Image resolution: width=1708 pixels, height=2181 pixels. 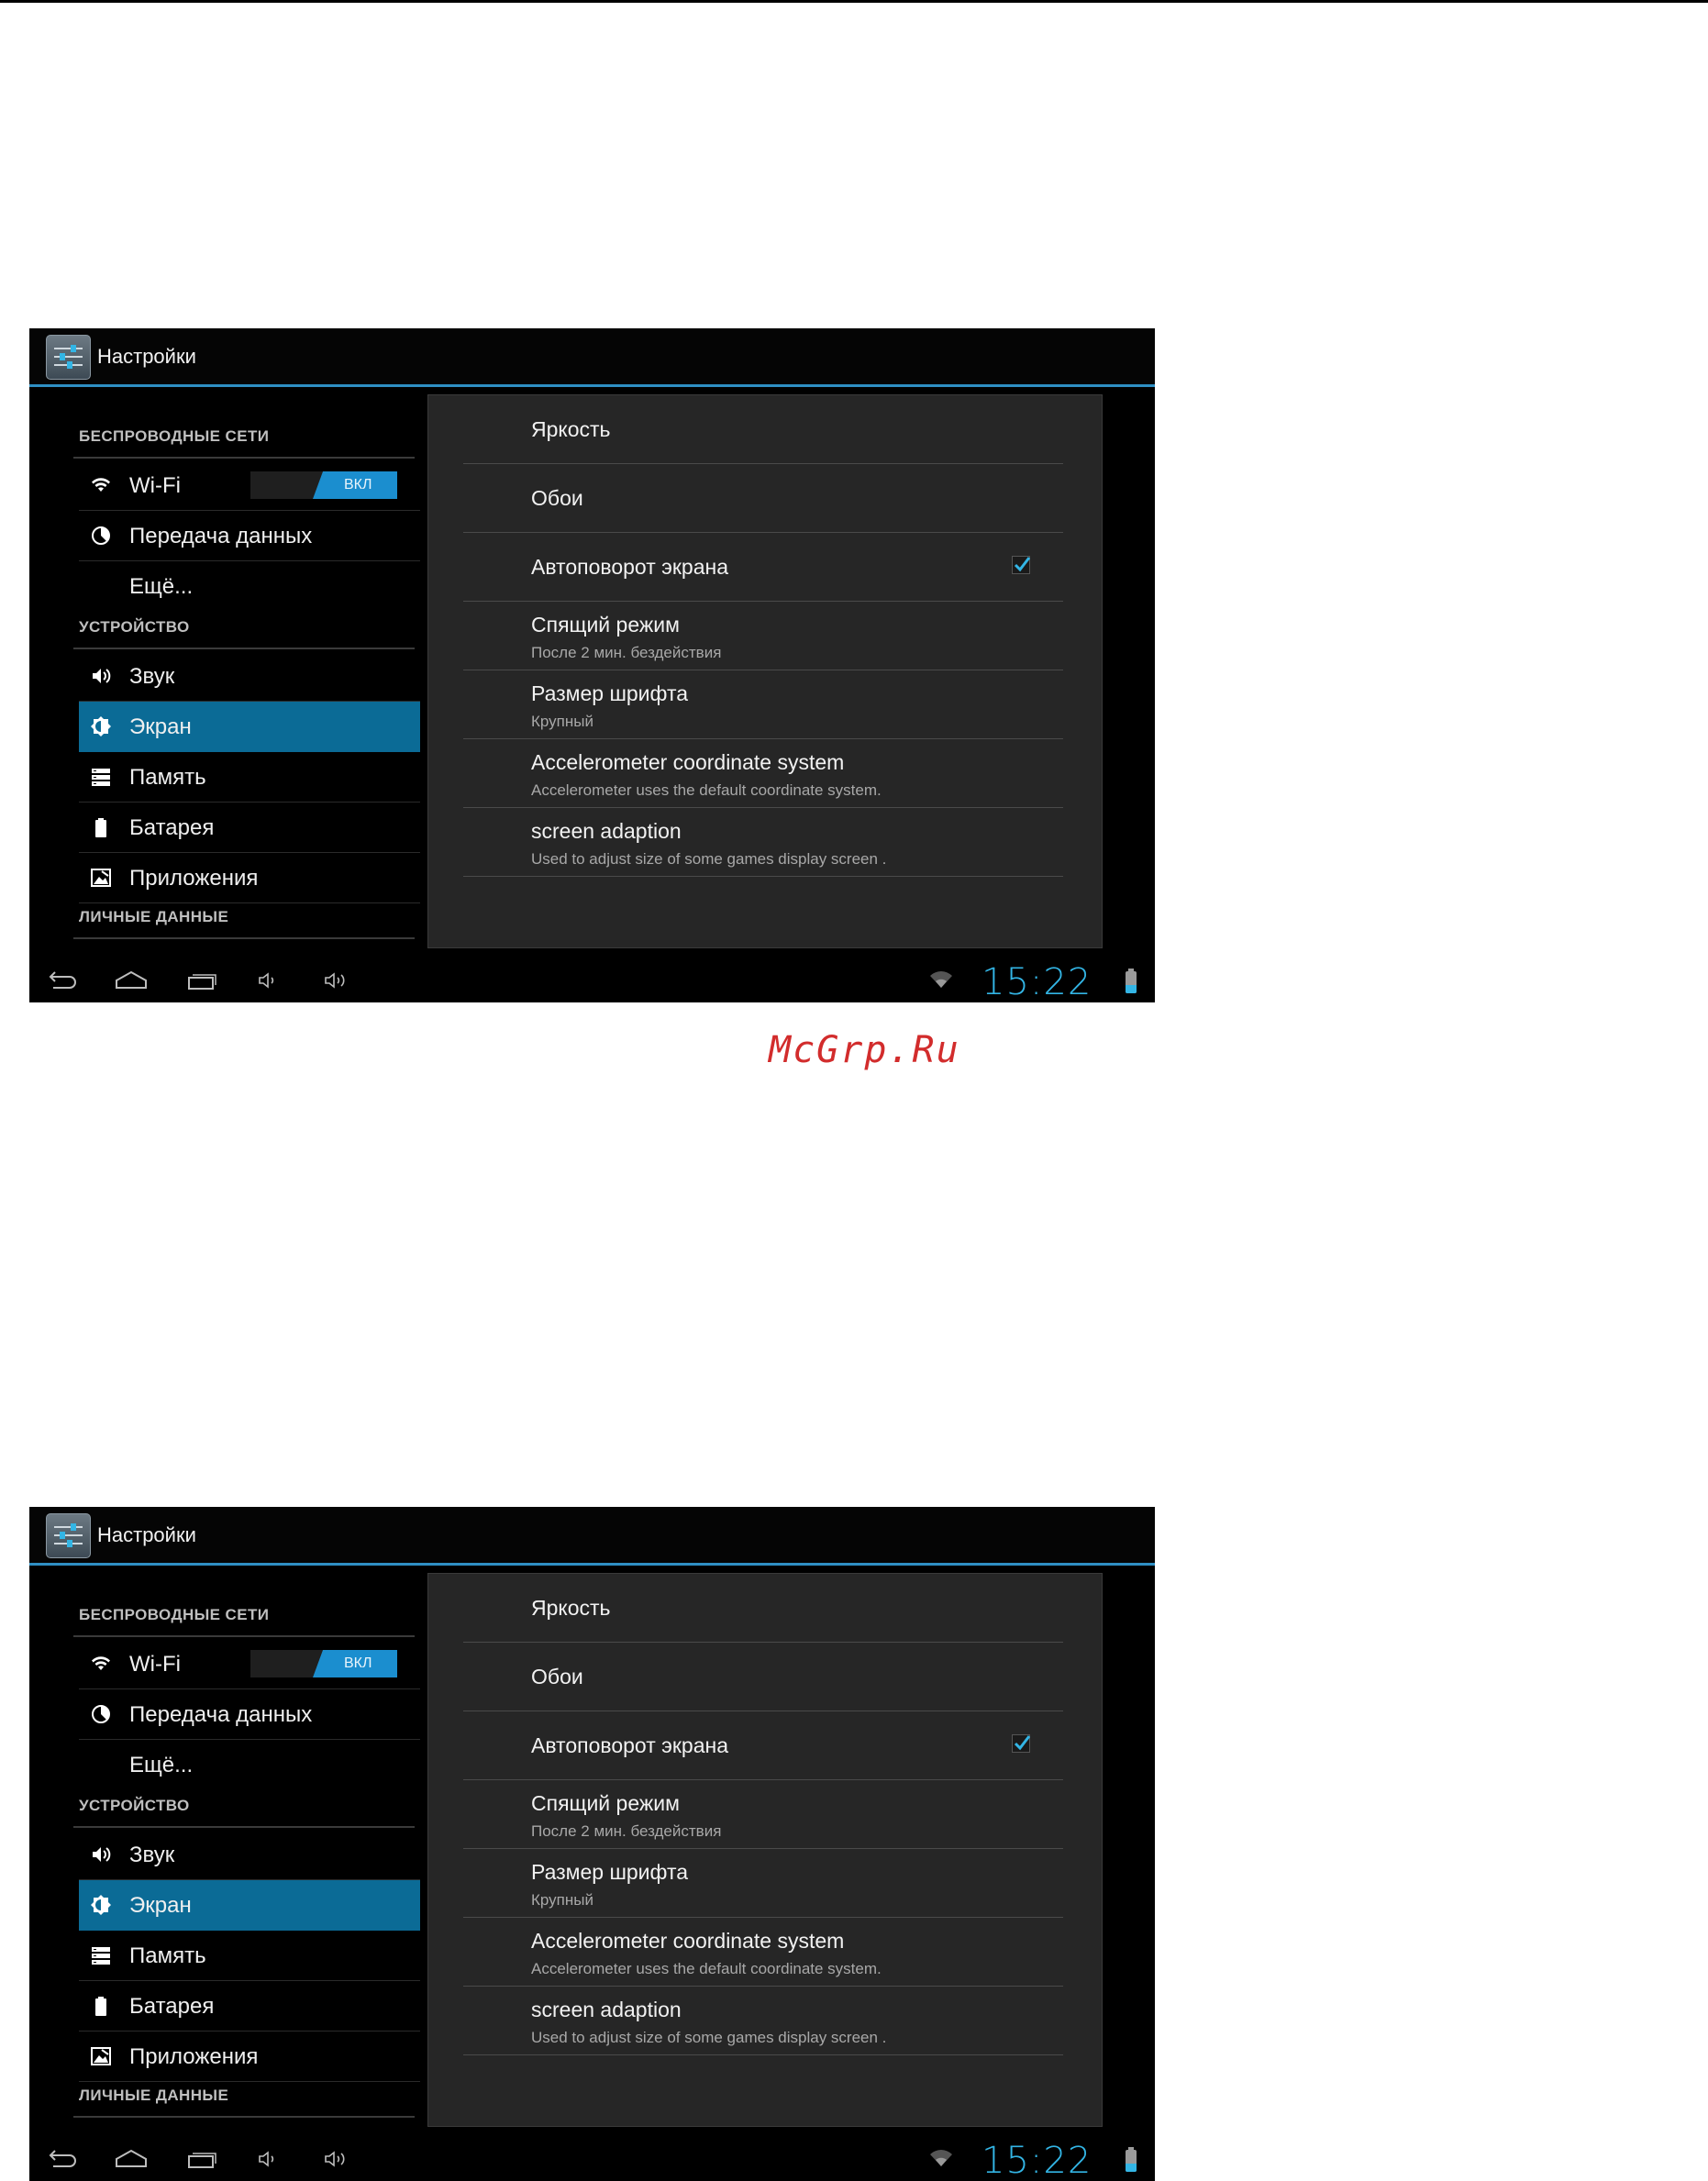 I want to click on pref-title: Размер шрифта, so click(x=610, y=1872).